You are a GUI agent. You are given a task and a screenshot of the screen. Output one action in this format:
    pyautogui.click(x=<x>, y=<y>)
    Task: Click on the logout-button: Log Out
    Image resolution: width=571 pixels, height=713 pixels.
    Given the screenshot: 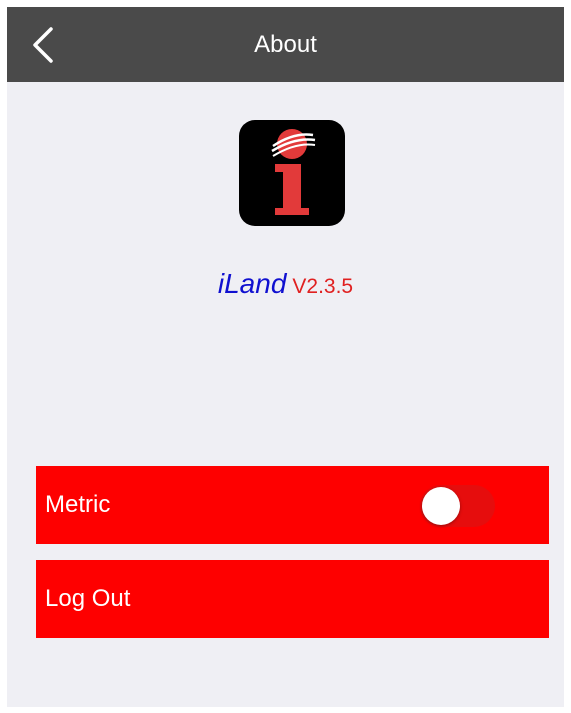 What is the action you would take?
    pyautogui.click(x=292, y=599)
    